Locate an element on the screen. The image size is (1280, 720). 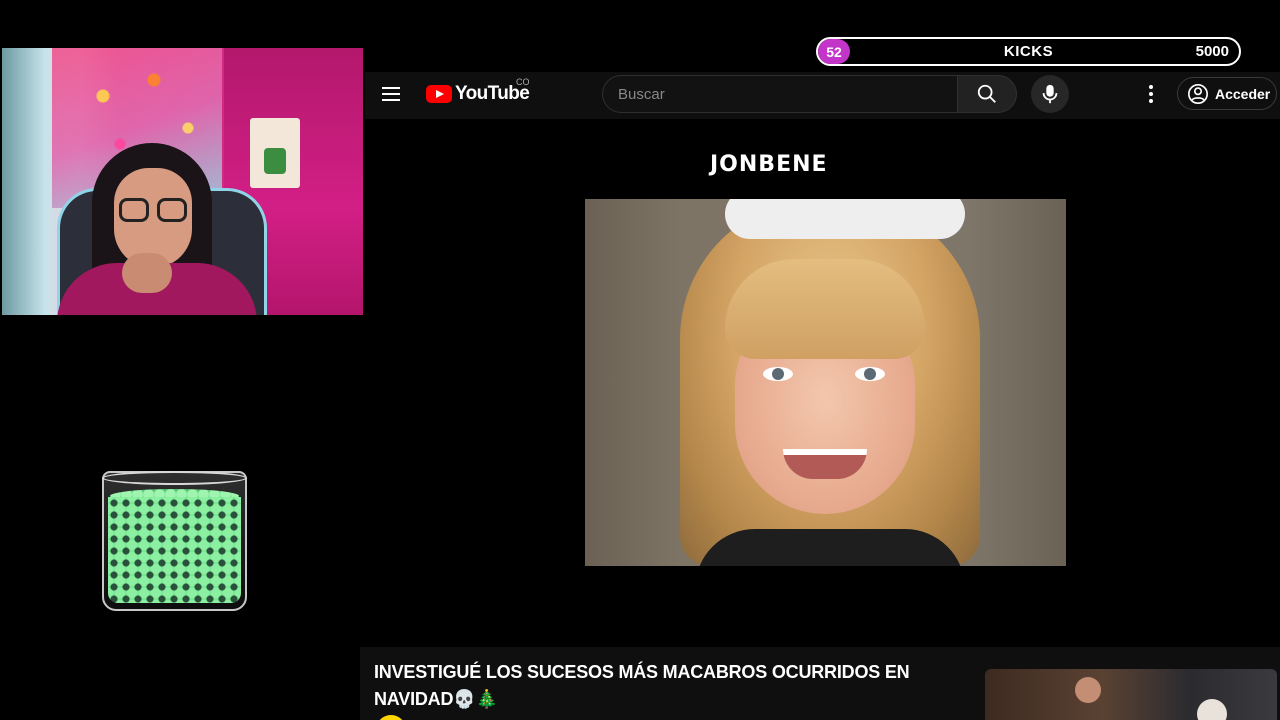
jar-rim is located at coordinates (174, 478).